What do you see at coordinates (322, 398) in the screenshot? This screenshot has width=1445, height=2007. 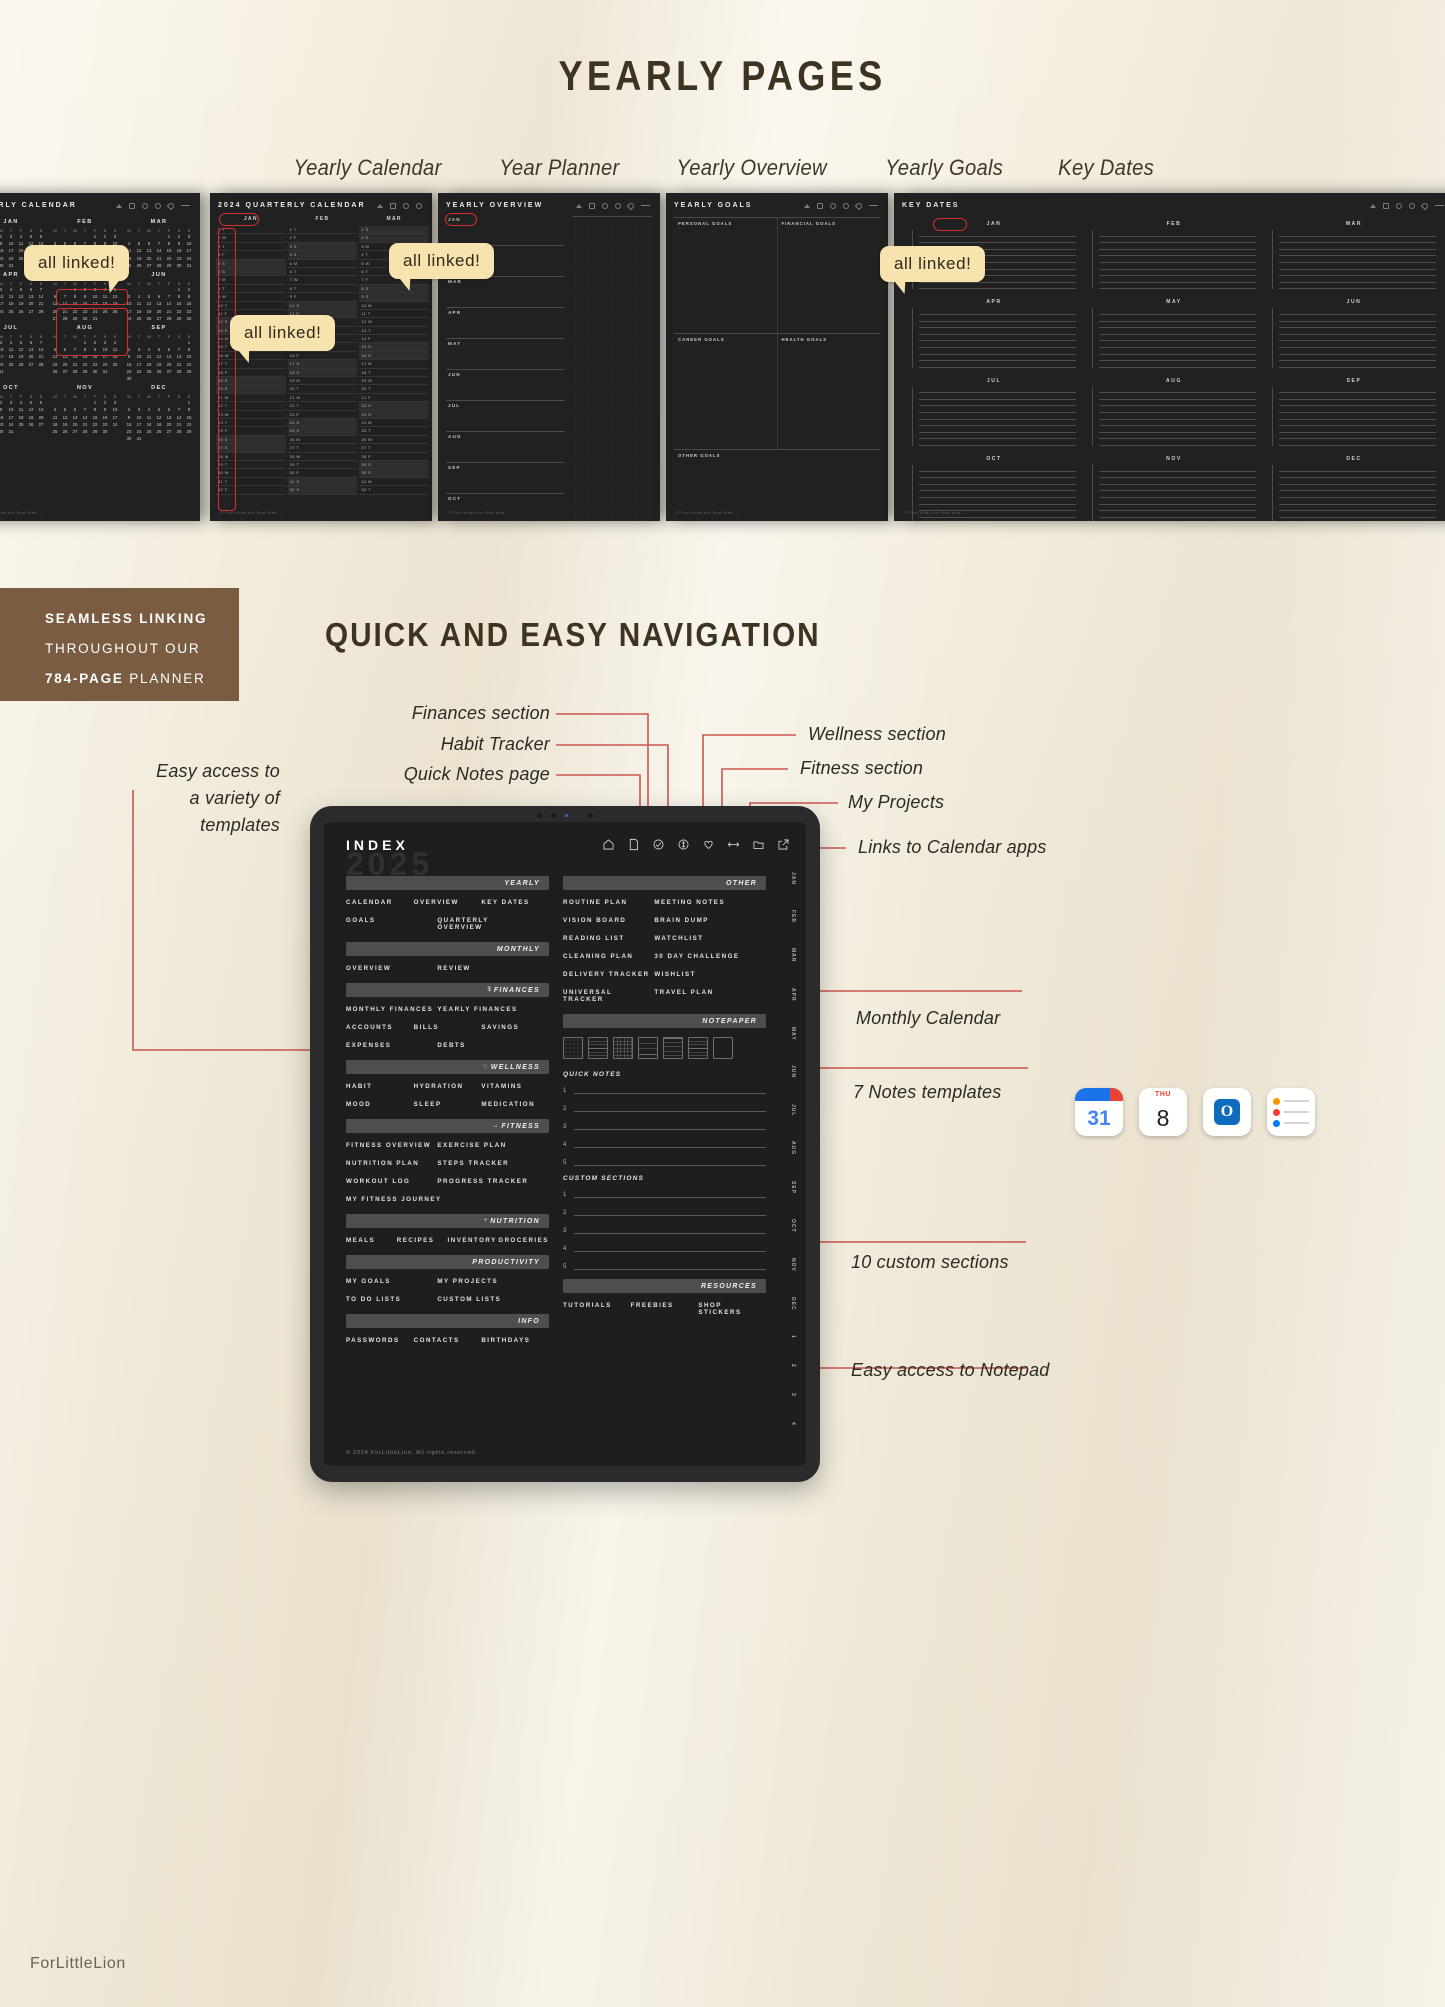 I see `quarterly-day-row: 21 W` at bounding box center [322, 398].